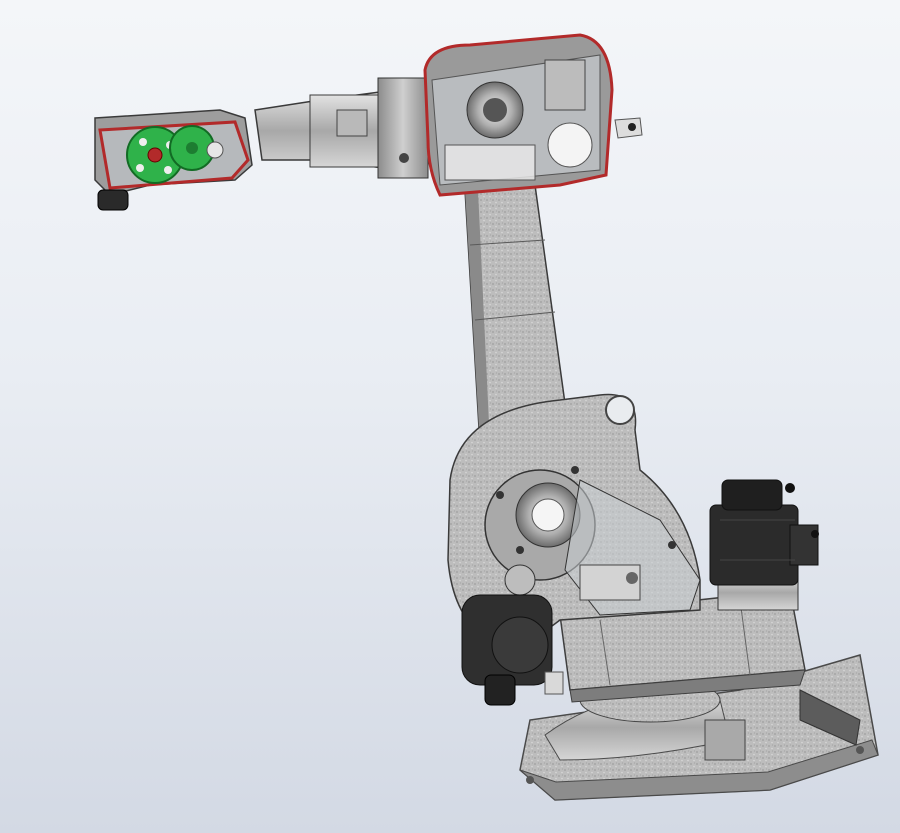 This screenshot has width=900, height=833. Describe the element at coordinates (533, 115) in the screenshot. I see `elbow-housing` at that location.